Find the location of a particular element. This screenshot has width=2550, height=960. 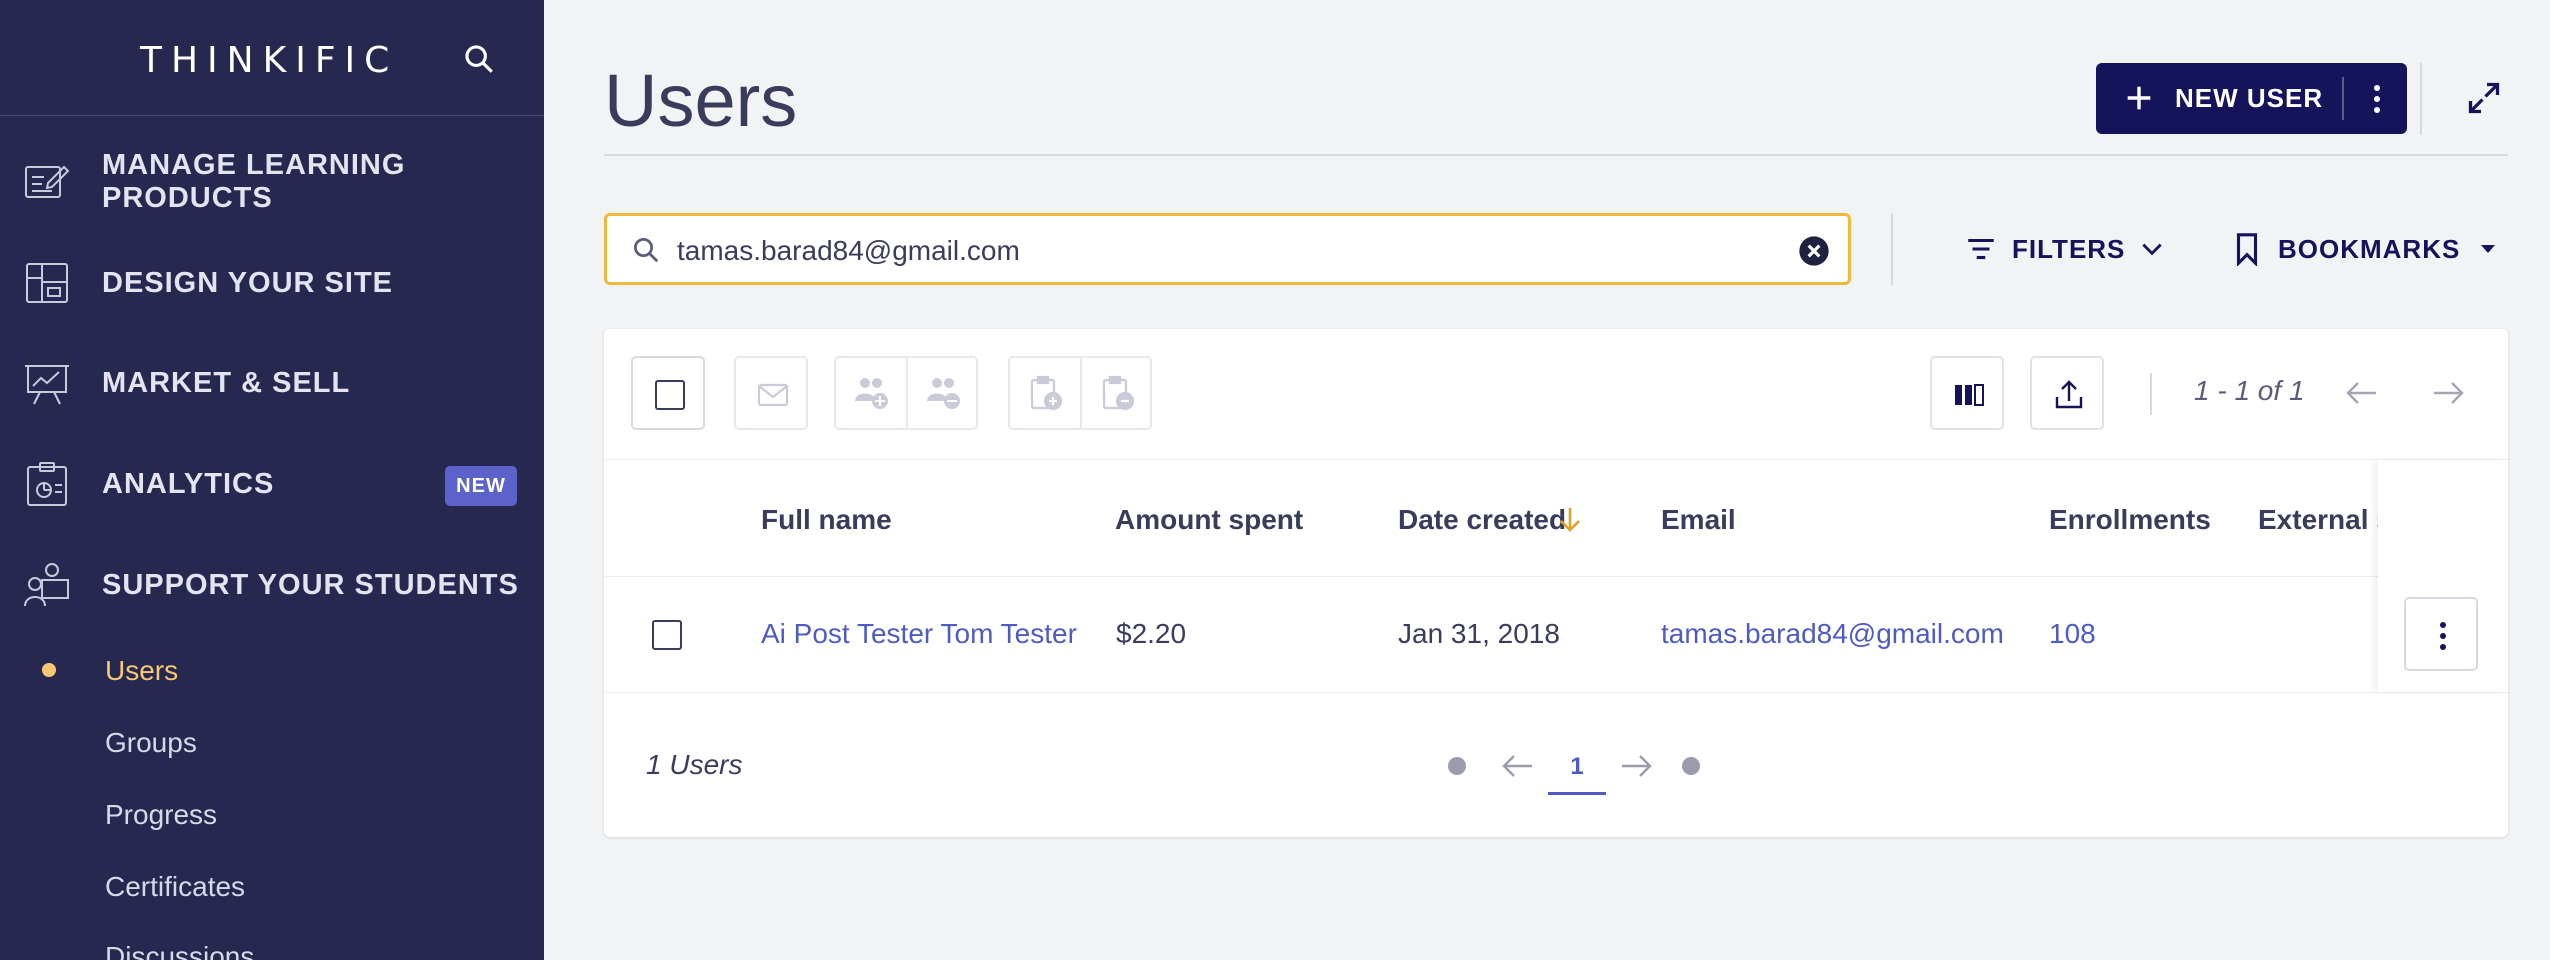

sidebar-item-analytics: ANALYTICS NEW is located at coordinates (272, 484).